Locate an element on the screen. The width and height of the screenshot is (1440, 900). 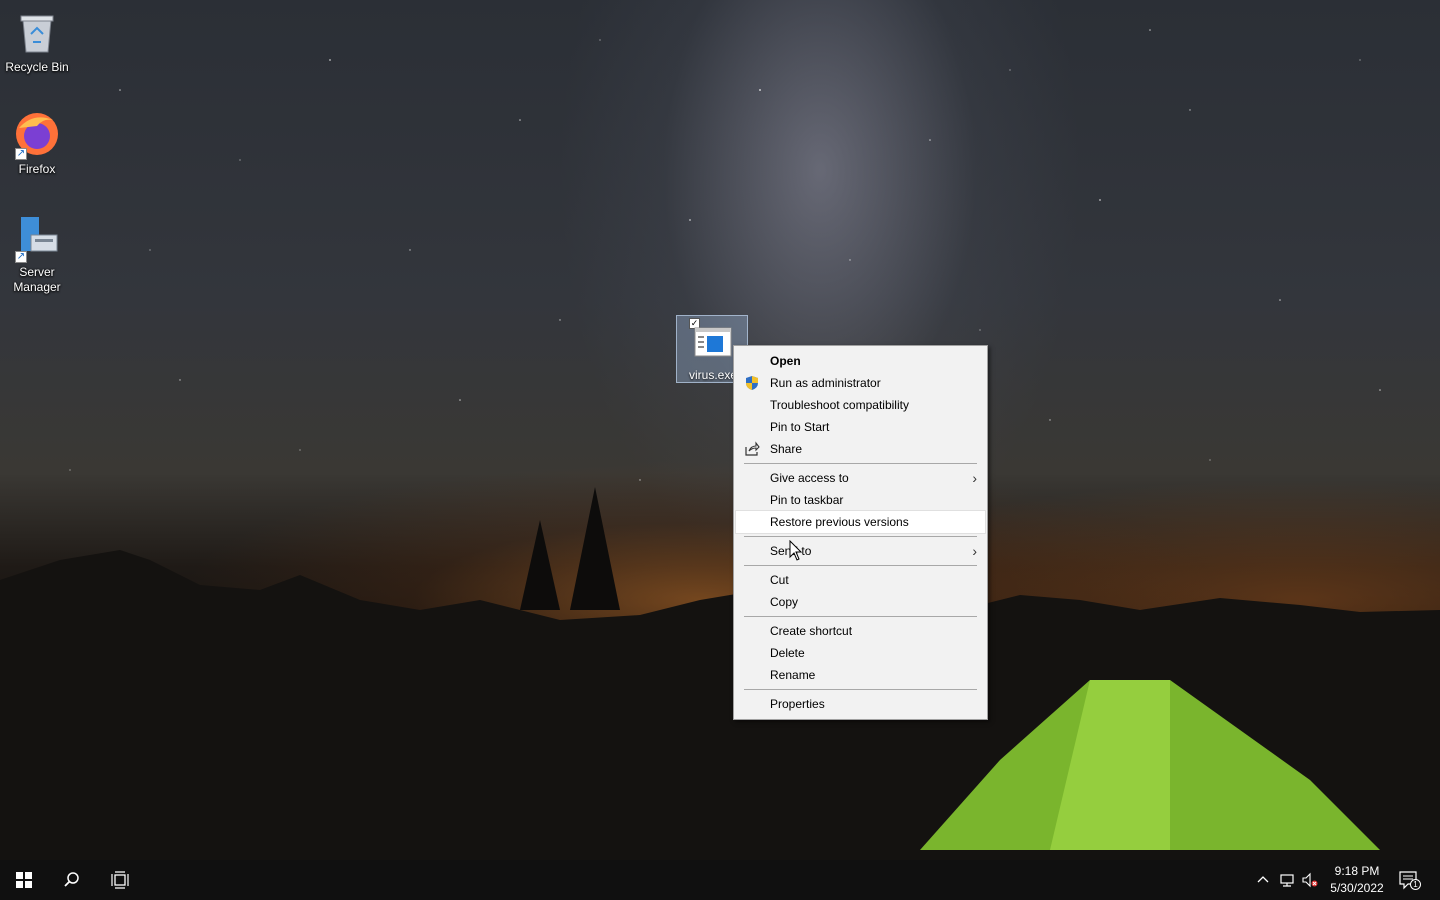
desktop-icon-firefox: ↗ Firefox is located at coordinates (37, 143).